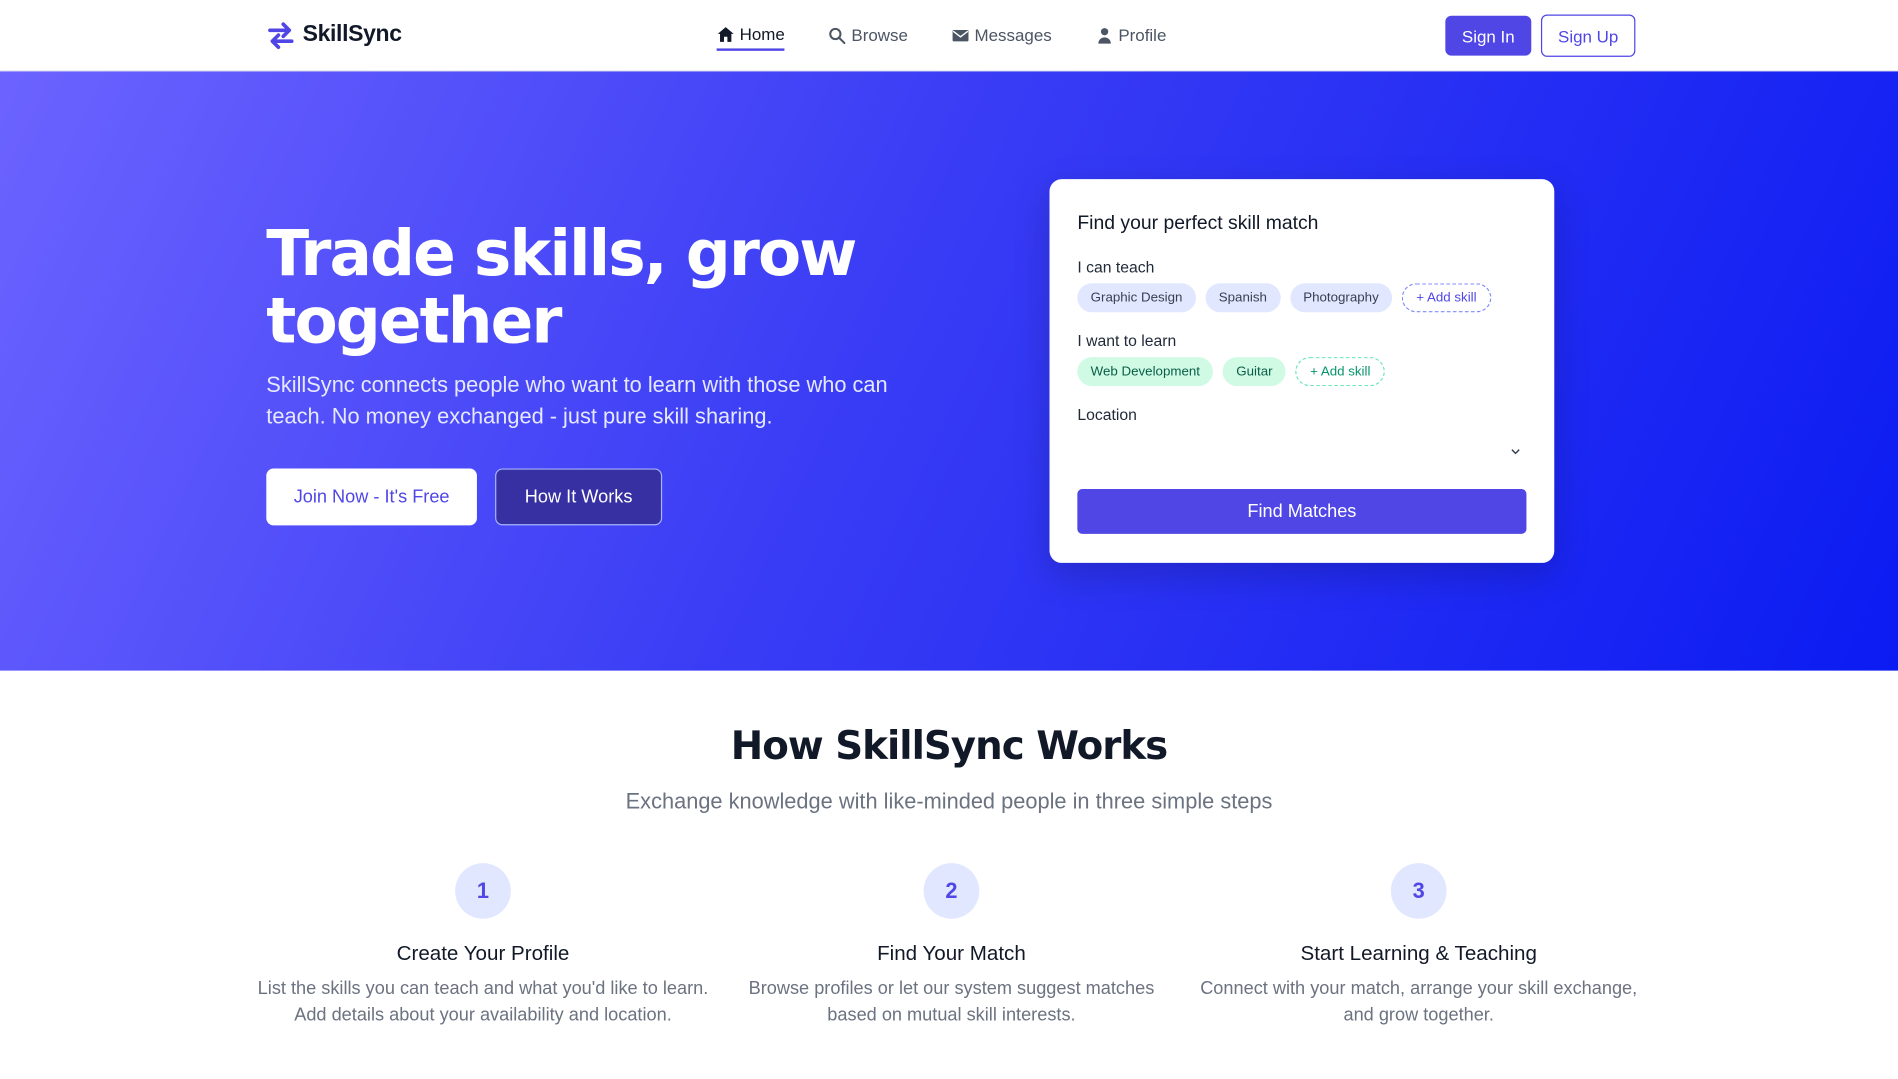  What do you see at coordinates (1013, 35) in the screenshot?
I see `nav-item-label: Messages` at bounding box center [1013, 35].